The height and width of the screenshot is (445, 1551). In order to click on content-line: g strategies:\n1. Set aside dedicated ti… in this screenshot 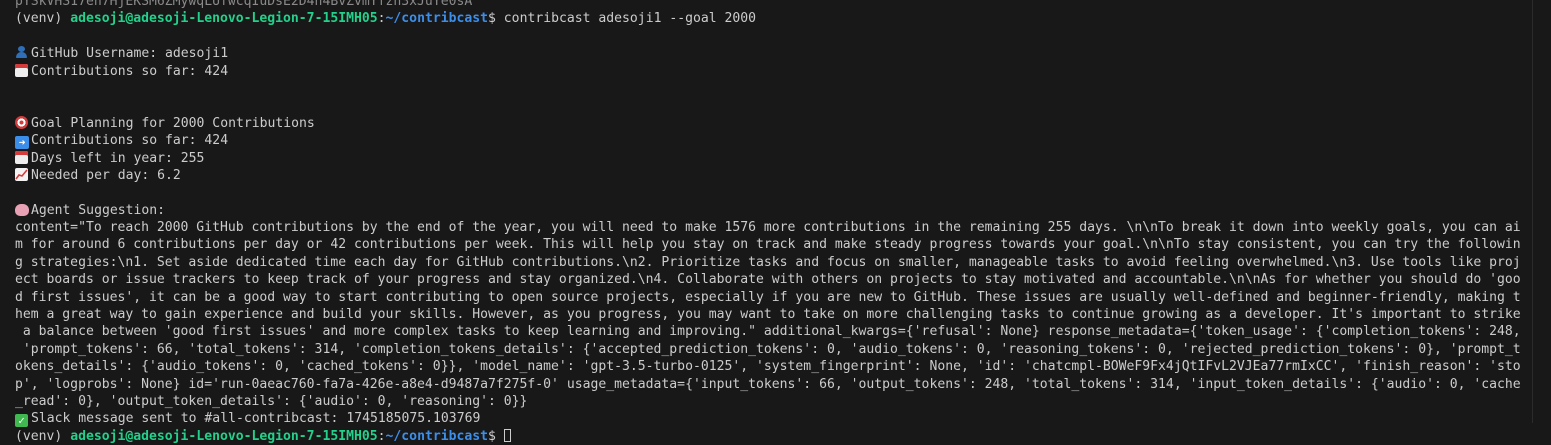, I will do `click(768, 262)`.